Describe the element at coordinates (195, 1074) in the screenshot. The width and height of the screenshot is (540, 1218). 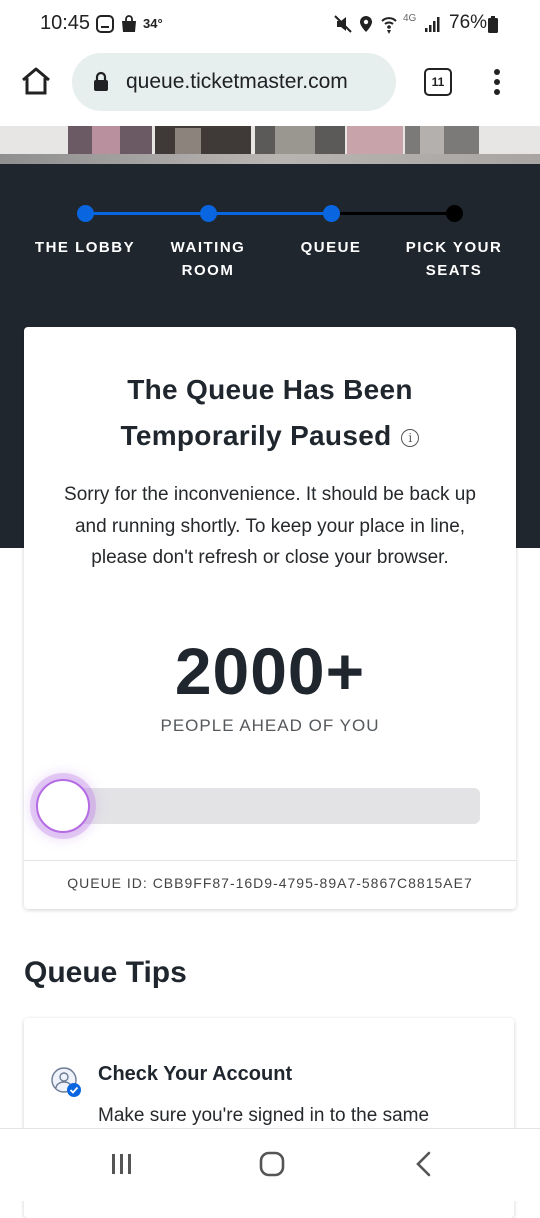
I see `tip-heading: Check Your Account` at that location.